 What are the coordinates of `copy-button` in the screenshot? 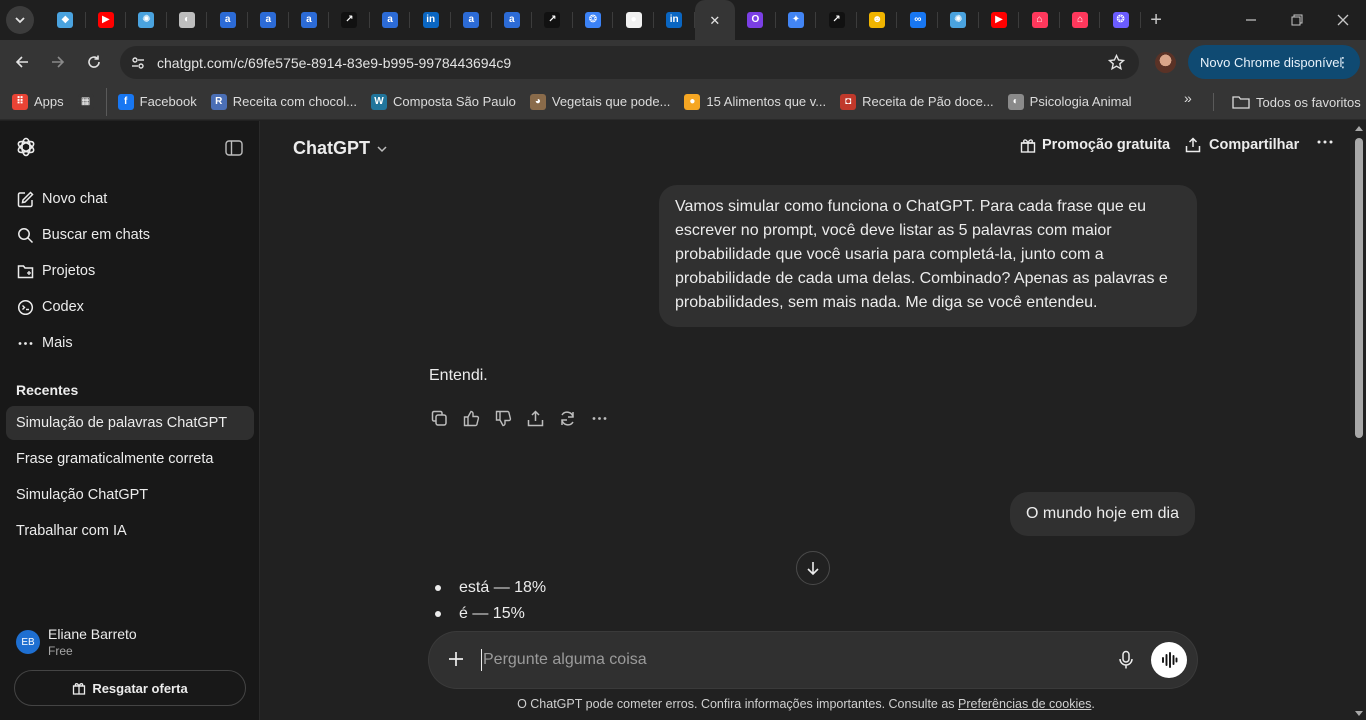 It's located at (439, 418).